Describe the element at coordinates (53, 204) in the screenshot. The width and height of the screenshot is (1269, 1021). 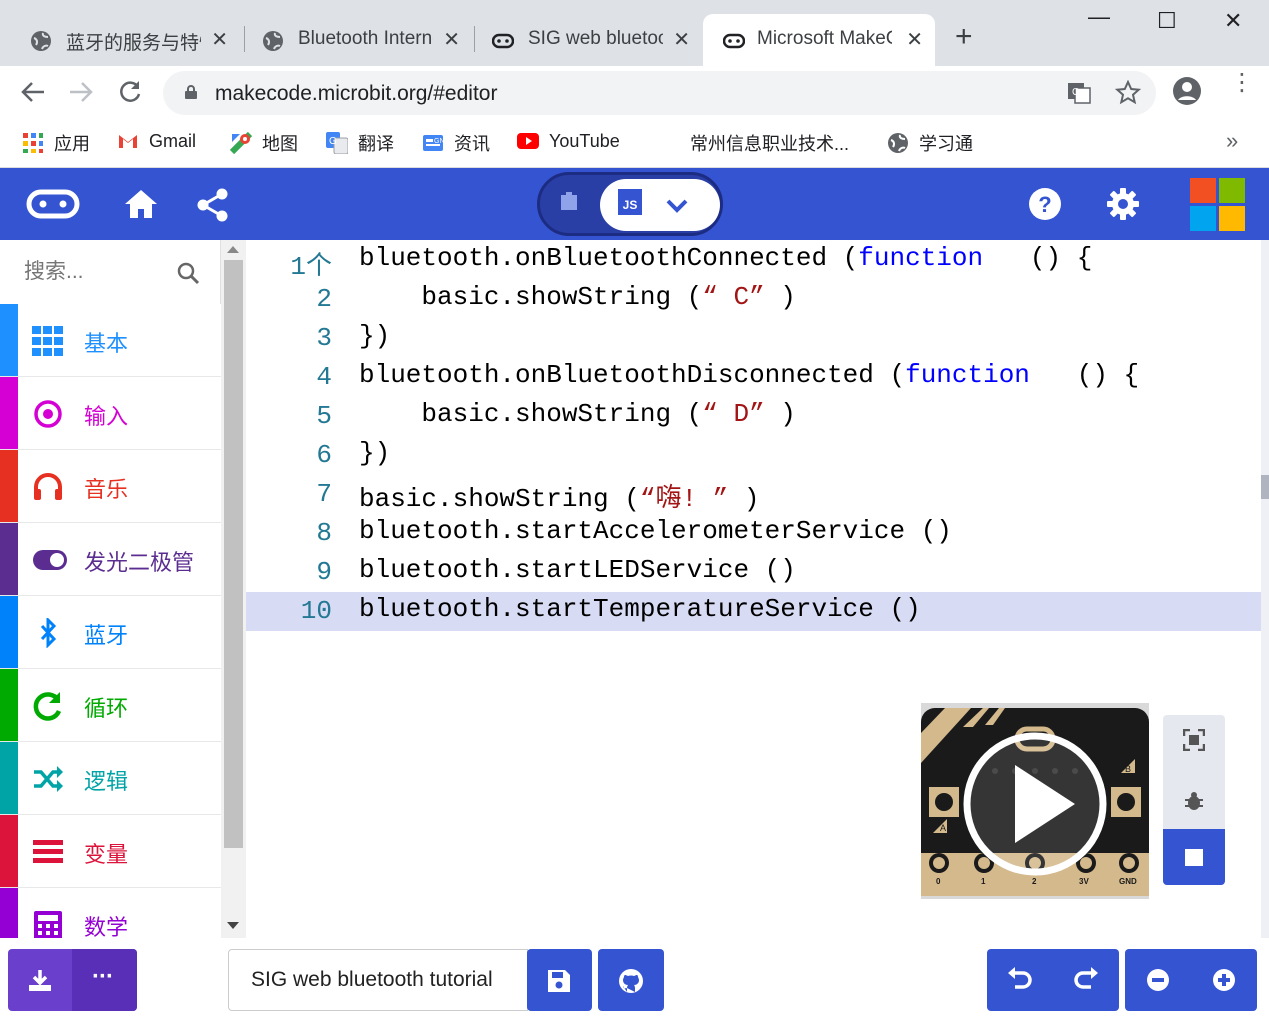
I see `microbit-logo-icon` at that location.